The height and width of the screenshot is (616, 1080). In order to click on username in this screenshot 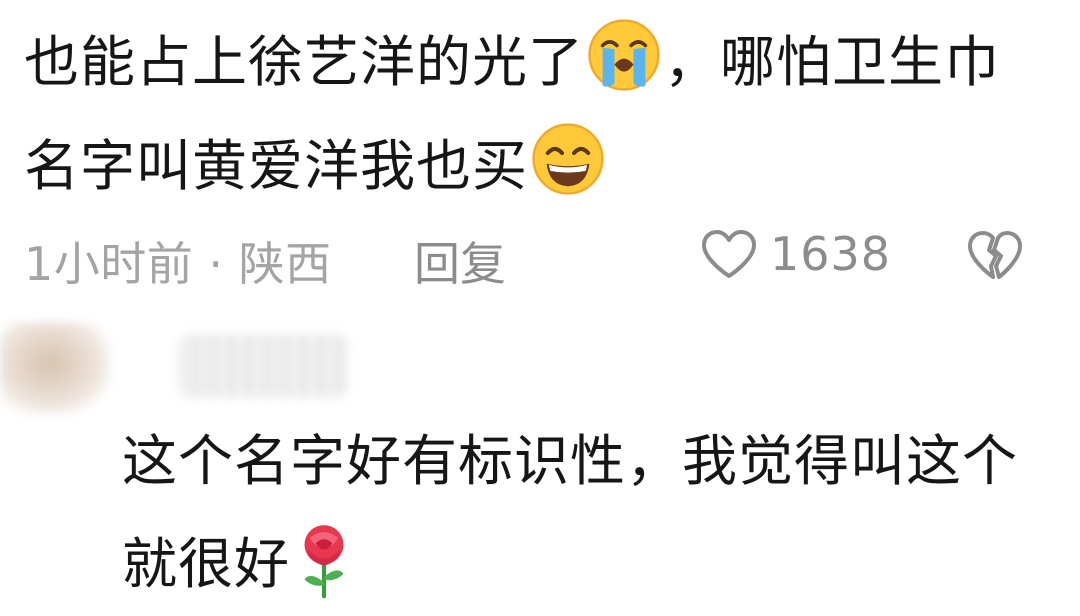, I will do `click(263, 366)`.